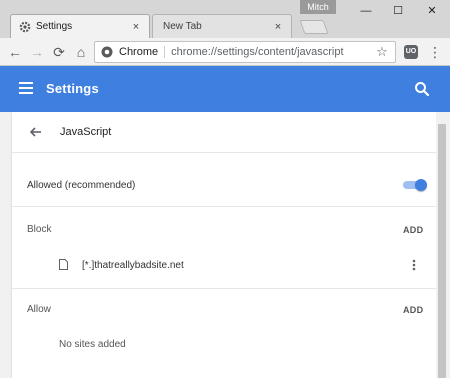  I want to click on omnibox-url: chrome://settings/content/javascript, so click(273, 52).